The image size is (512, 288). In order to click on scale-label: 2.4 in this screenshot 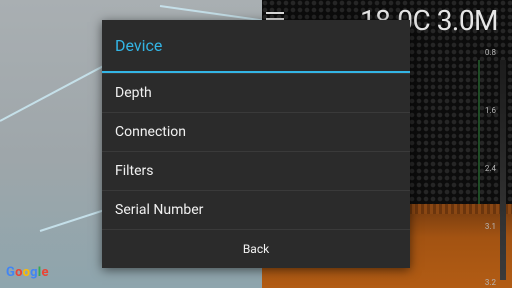, I will do `click(490, 168)`.